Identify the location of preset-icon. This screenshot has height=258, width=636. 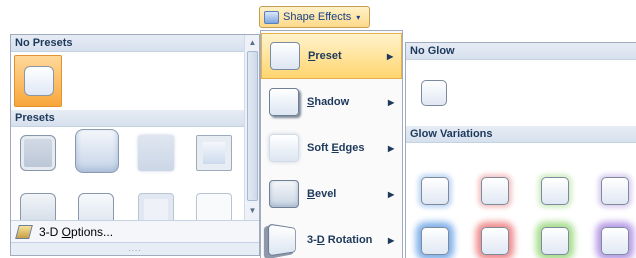
(285, 56).